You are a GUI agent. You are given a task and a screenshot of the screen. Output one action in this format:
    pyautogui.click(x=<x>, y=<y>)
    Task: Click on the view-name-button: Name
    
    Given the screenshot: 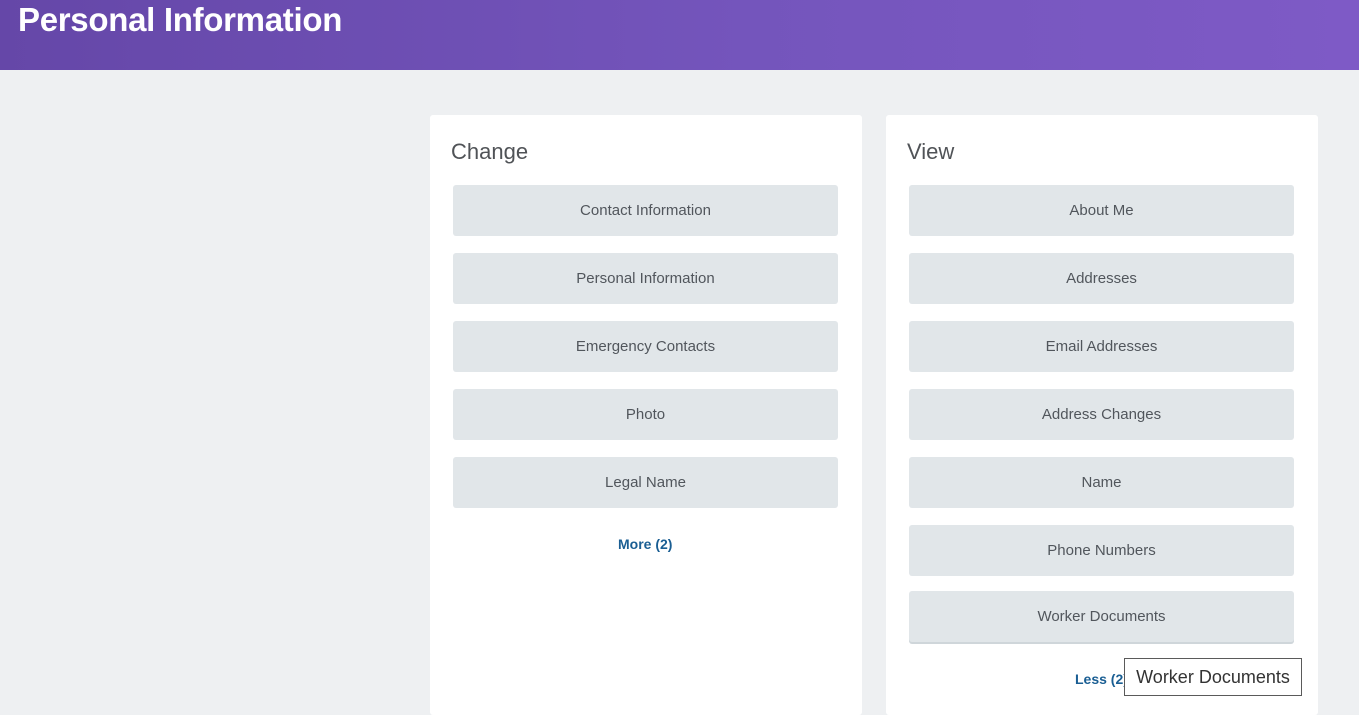 What is the action you would take?
    pyautogui.click(x=1101, y=482)
    